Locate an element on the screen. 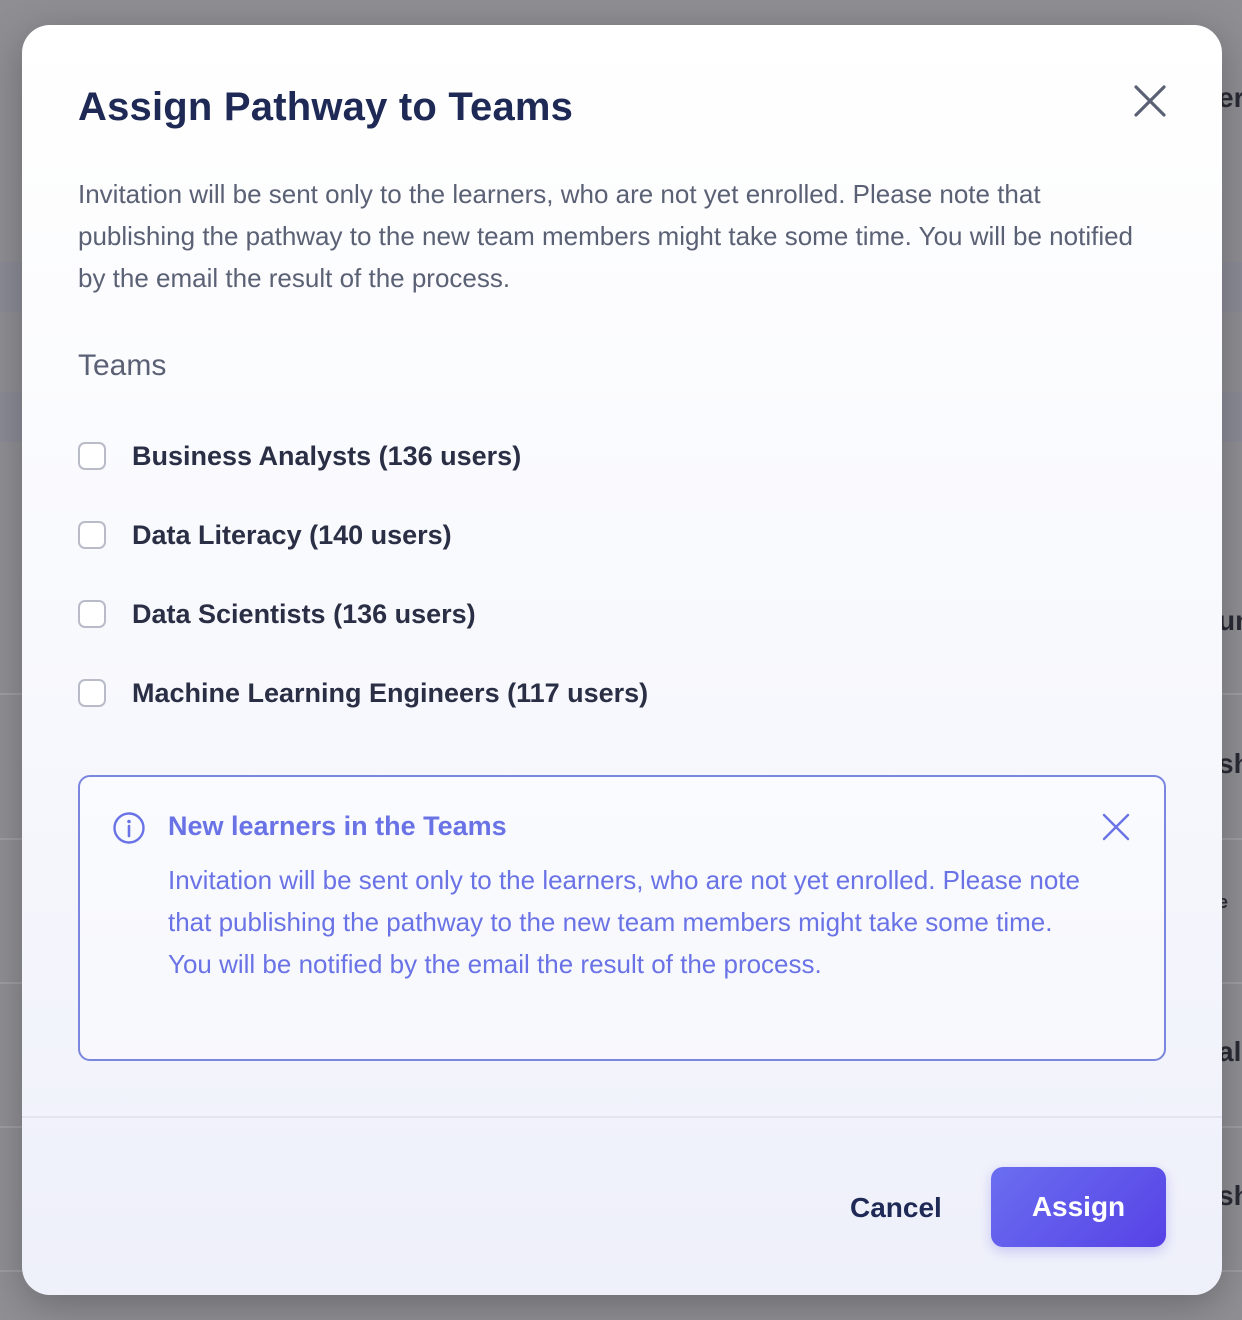 The image size is (1242, 1320). cancel-button: Cancel is located at coordinates (896, 1208).